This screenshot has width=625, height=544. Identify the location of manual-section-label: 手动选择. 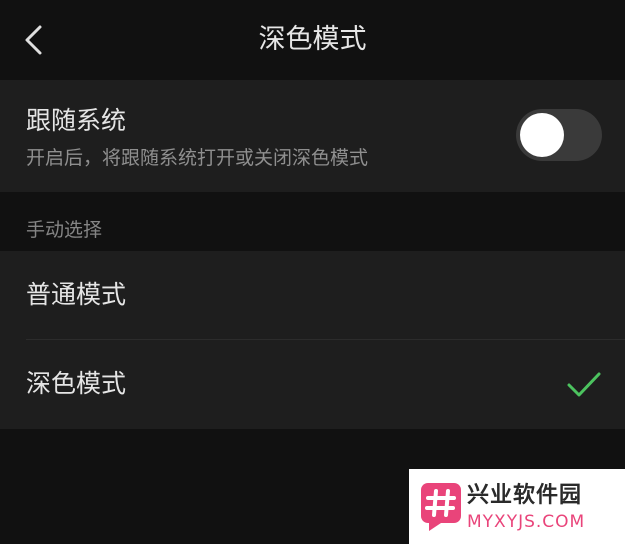
(64, 230).